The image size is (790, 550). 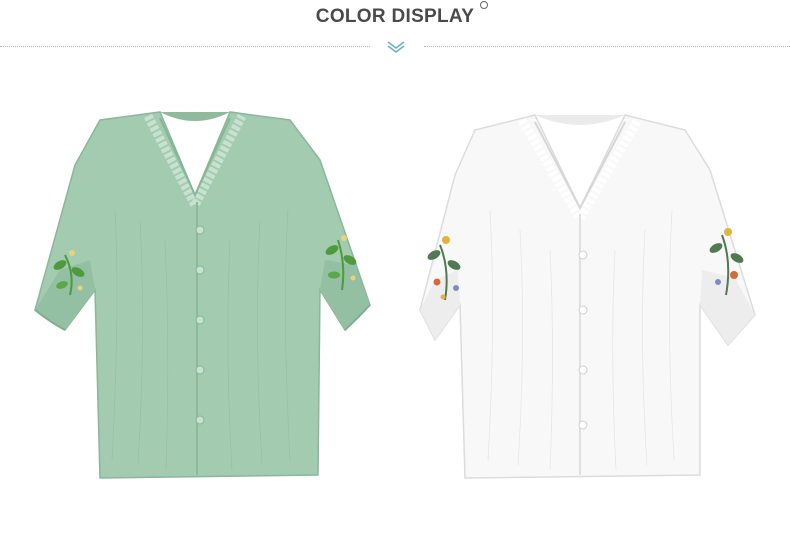 I want to click on degree-mark-icon, so click(x=484, y=5).